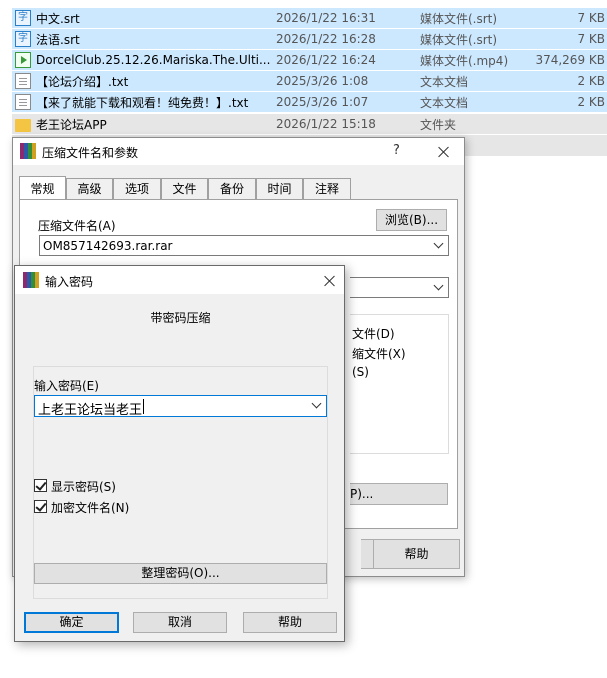 The height and width of the screenshot is (678, 607). What do you see at coordinates (396, 150) in the screenshot?
I see `help-question-icon: ?` at bounding box center [396, 150].